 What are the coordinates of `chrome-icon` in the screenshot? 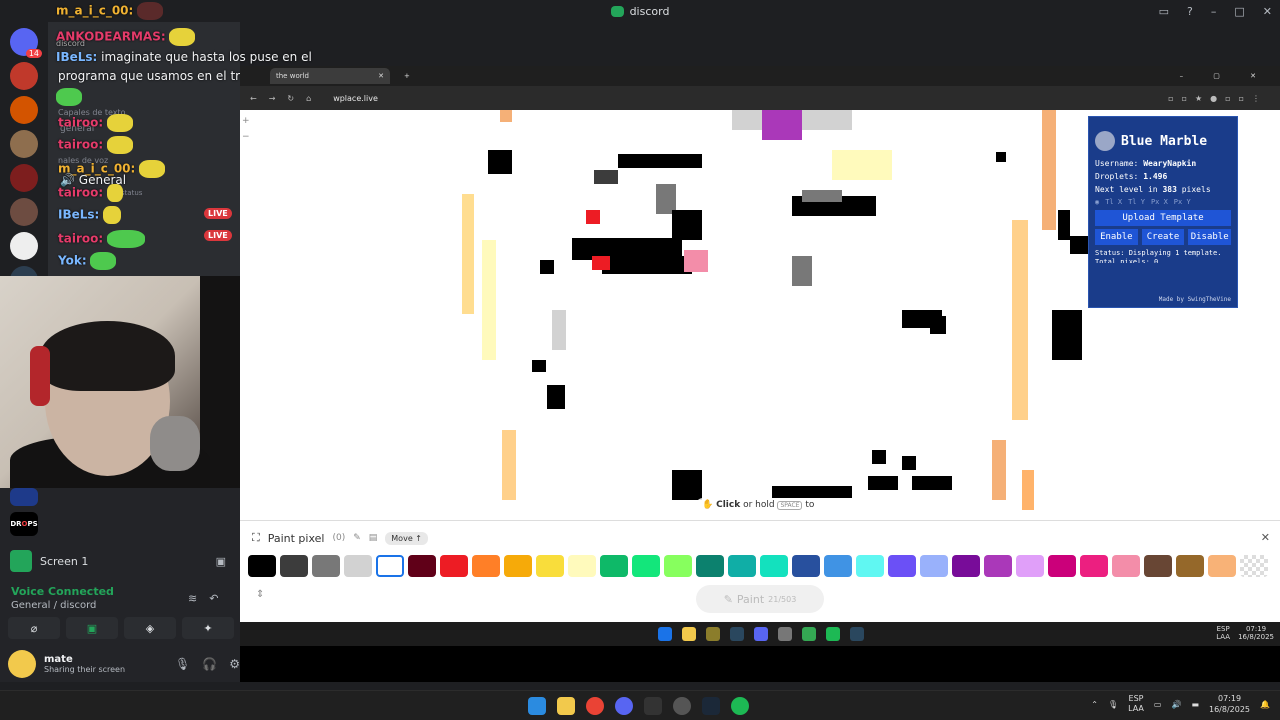 It's located at (595, 706).